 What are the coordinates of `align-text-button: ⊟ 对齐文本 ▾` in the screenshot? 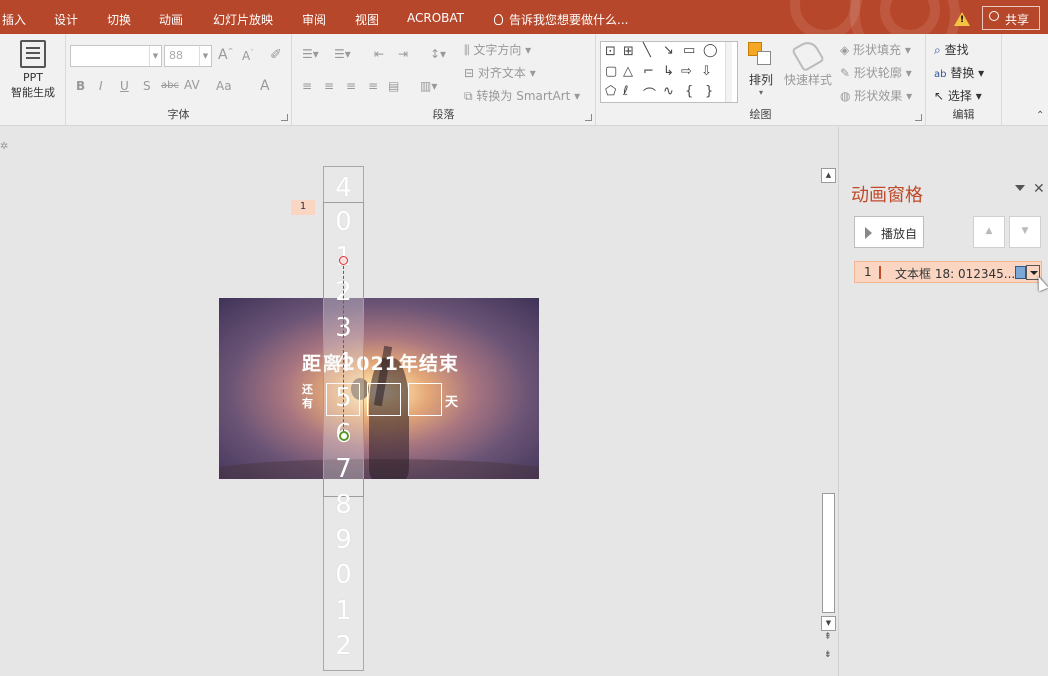 It's located at (500, 72).